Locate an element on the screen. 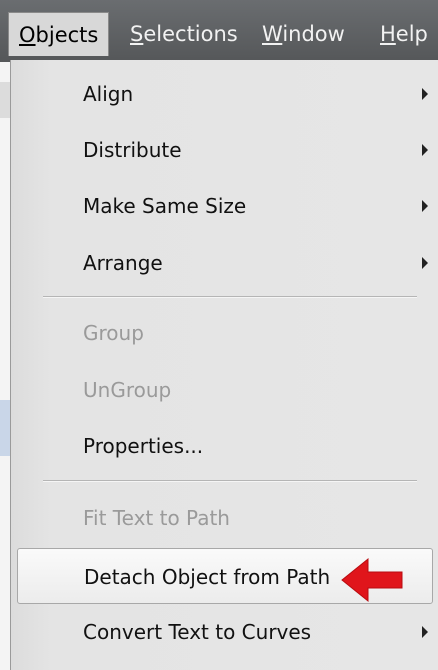  menu-item-label: Align is located at coordinates (108, 94).